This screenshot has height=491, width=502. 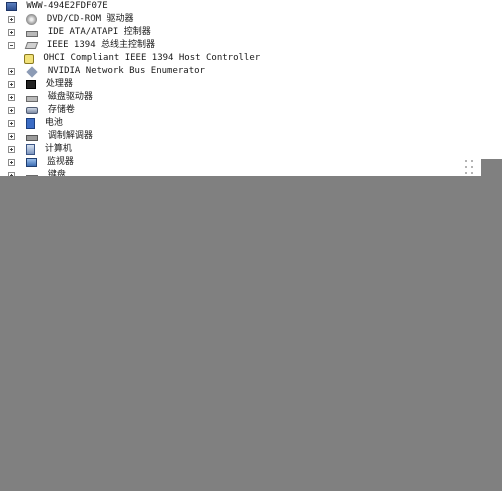 I want to click on tree-node-label: 监视器, so click(x=60, y=162).